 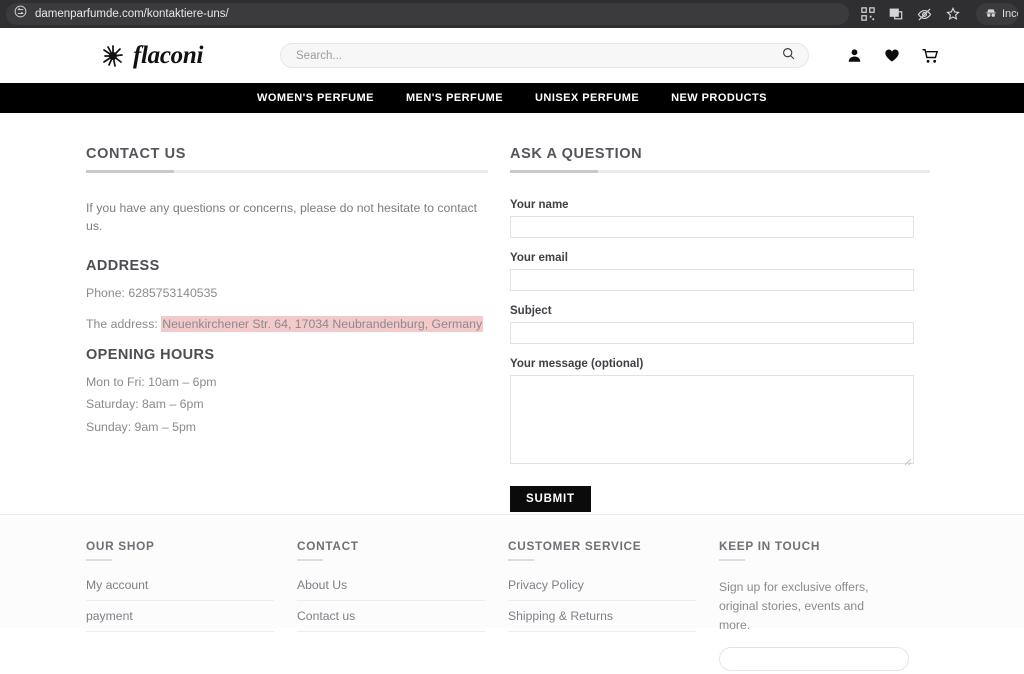 What do you see at coordinates (550, 499) in the screenshot?
I see `submit-button: SUBMIT` at bounding box center [550, 499].